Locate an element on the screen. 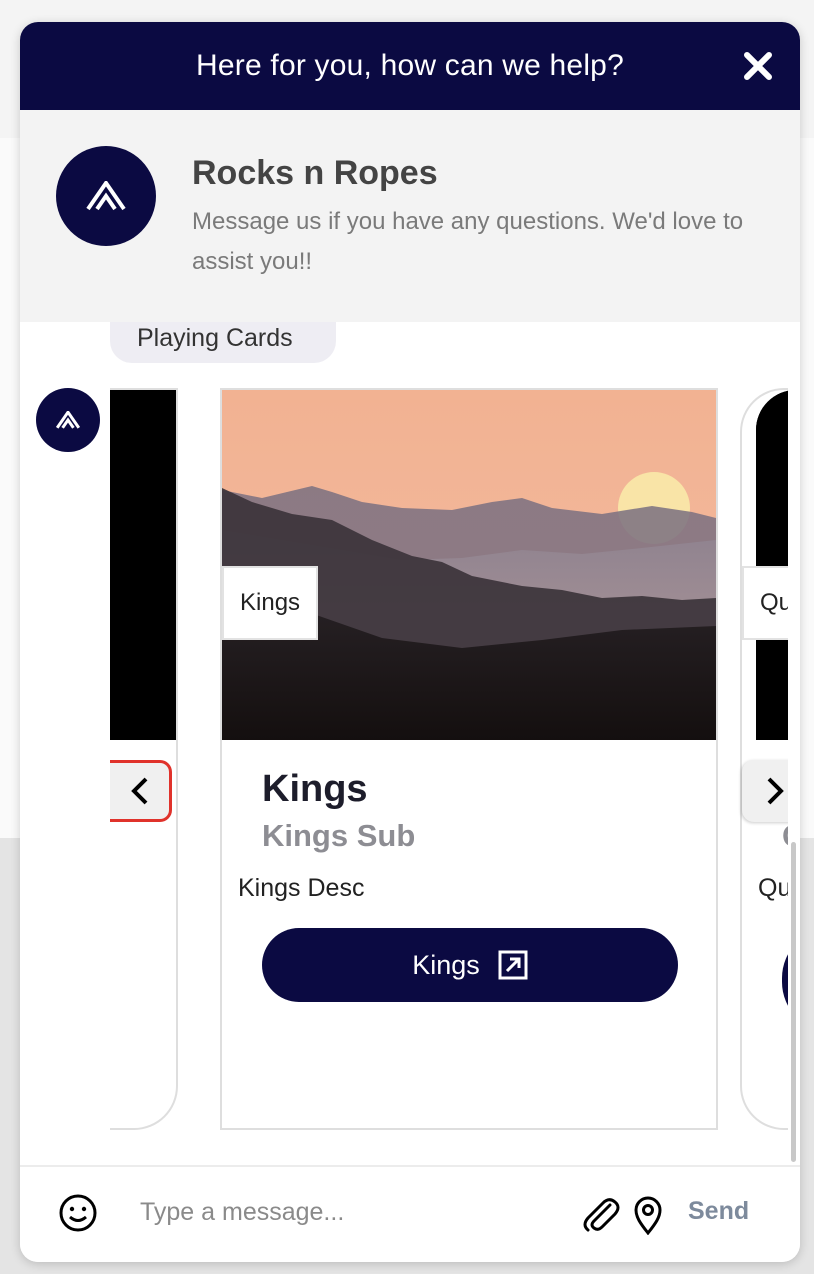 This screenshot has height=1274, width=814. conversation-scrollbar is located at coordinates (793, 1002).